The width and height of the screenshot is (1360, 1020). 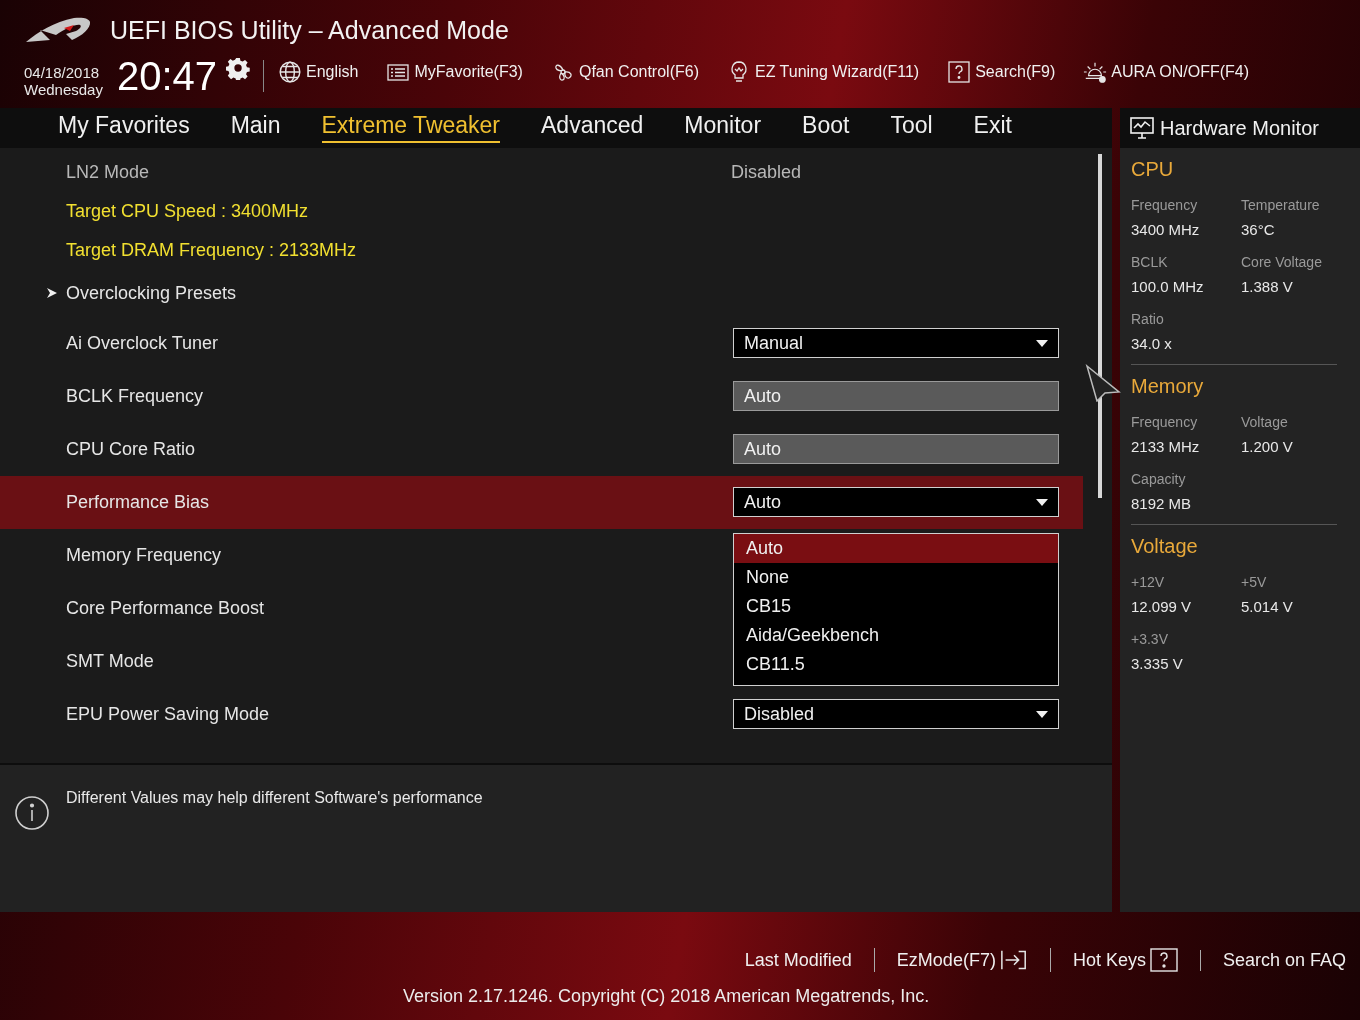 I want to click on clock: 20:47, so click(x=167, y=76).